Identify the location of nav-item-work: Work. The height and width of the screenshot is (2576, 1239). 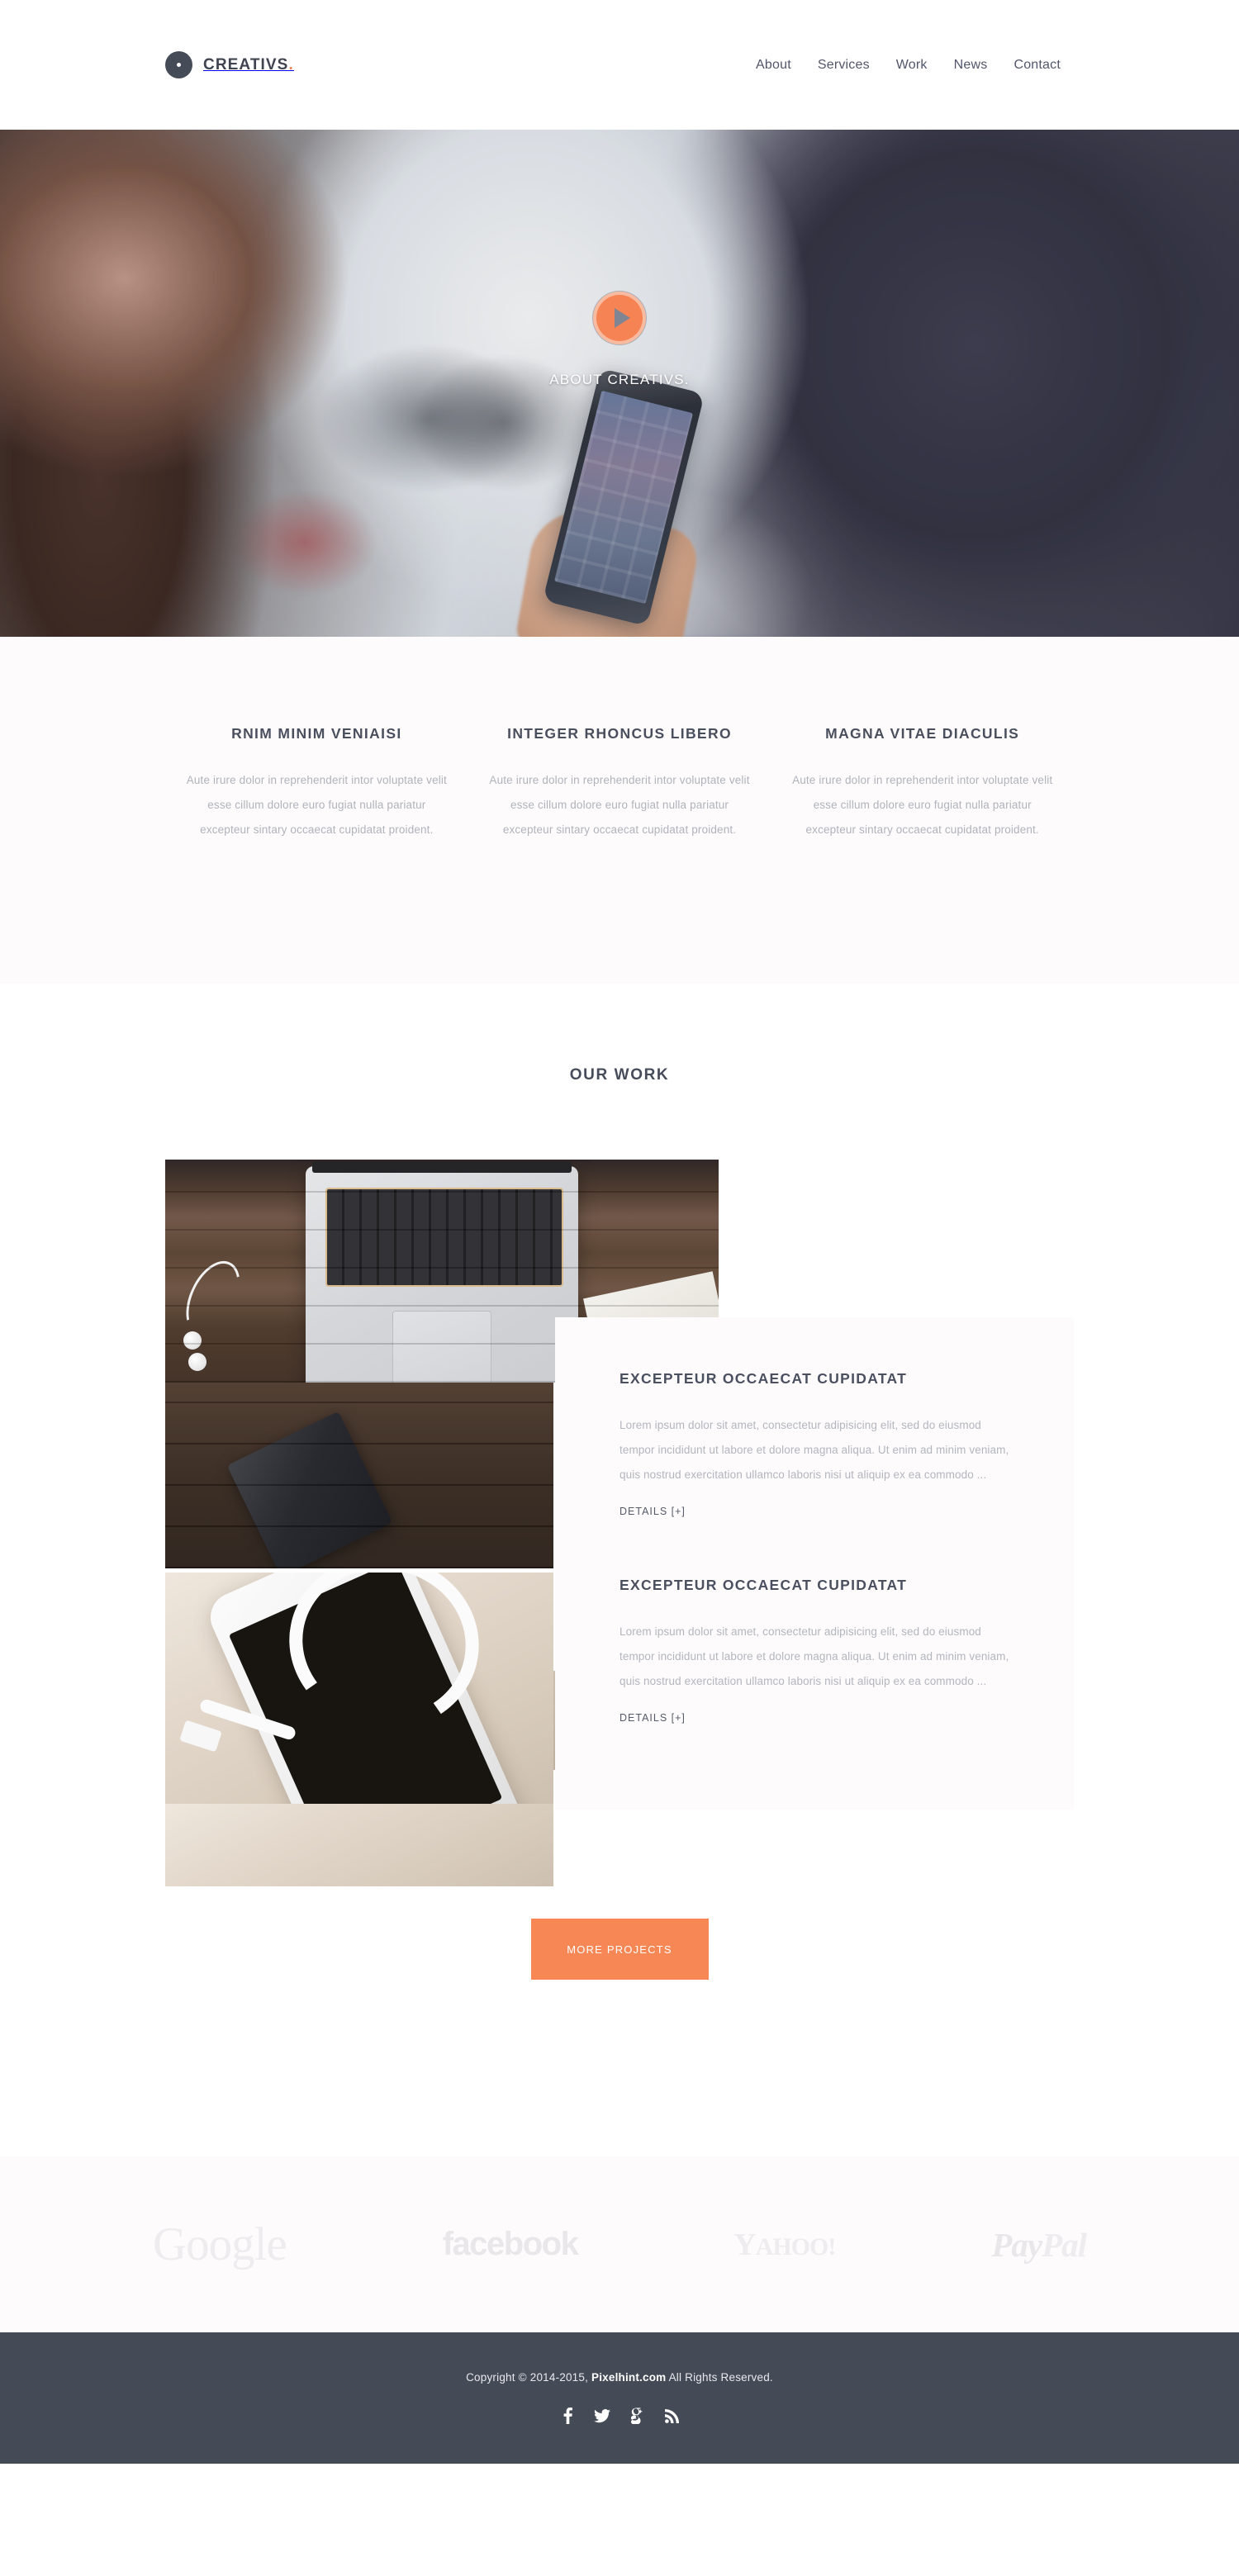
(912, 65).